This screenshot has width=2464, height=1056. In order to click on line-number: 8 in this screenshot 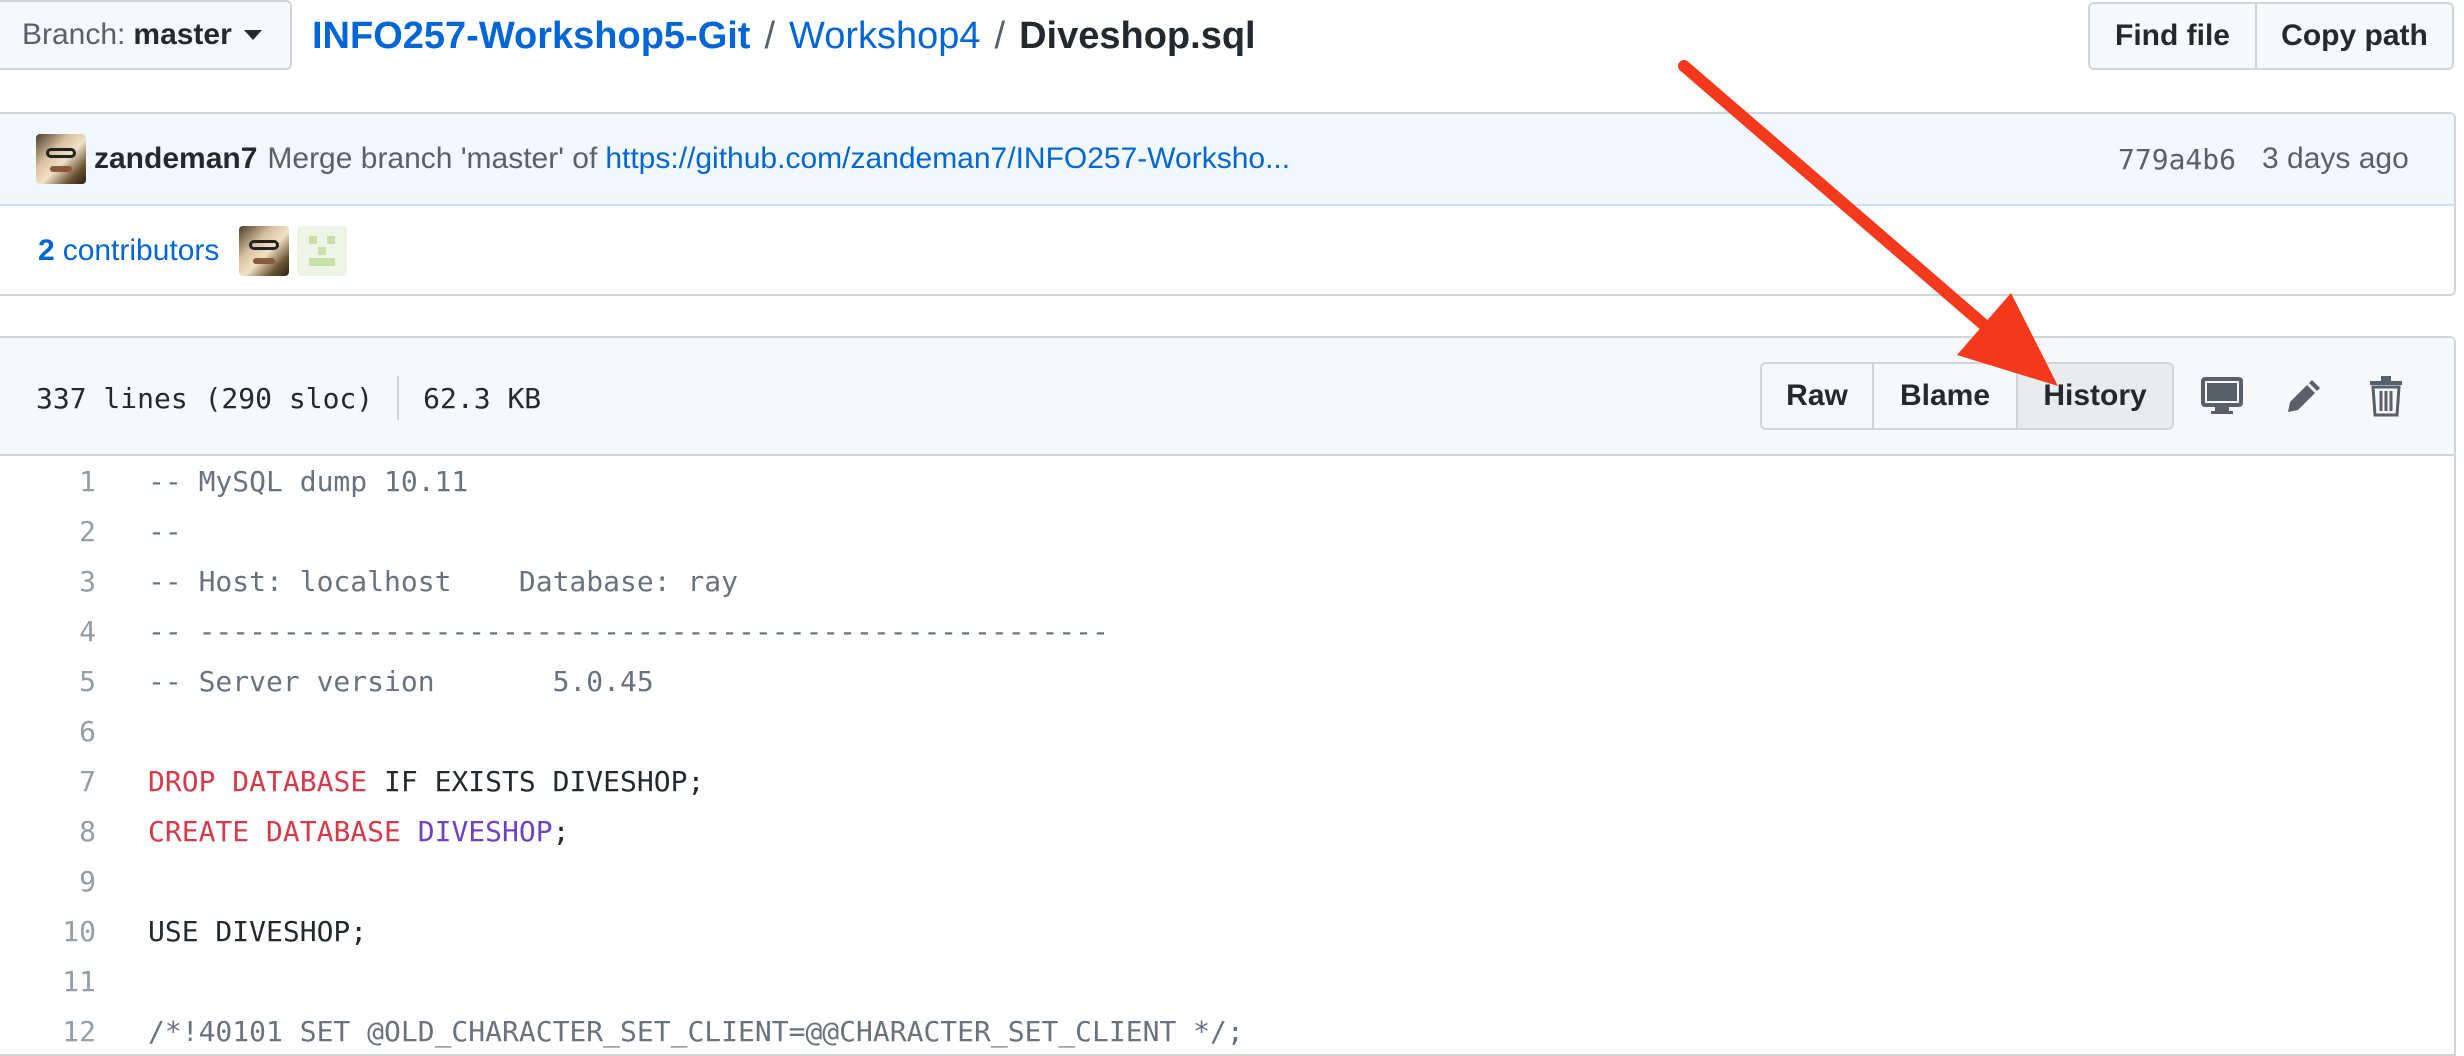, I will do `click(49, 831)`.